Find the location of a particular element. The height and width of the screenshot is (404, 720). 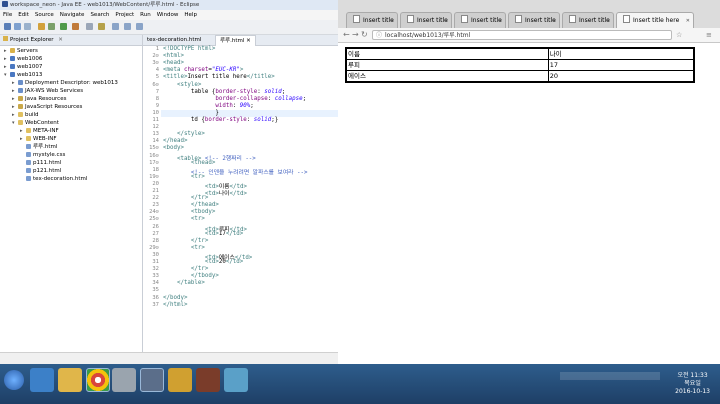

tree-item: ▸ web1007 is located at coordinates (23, 67).